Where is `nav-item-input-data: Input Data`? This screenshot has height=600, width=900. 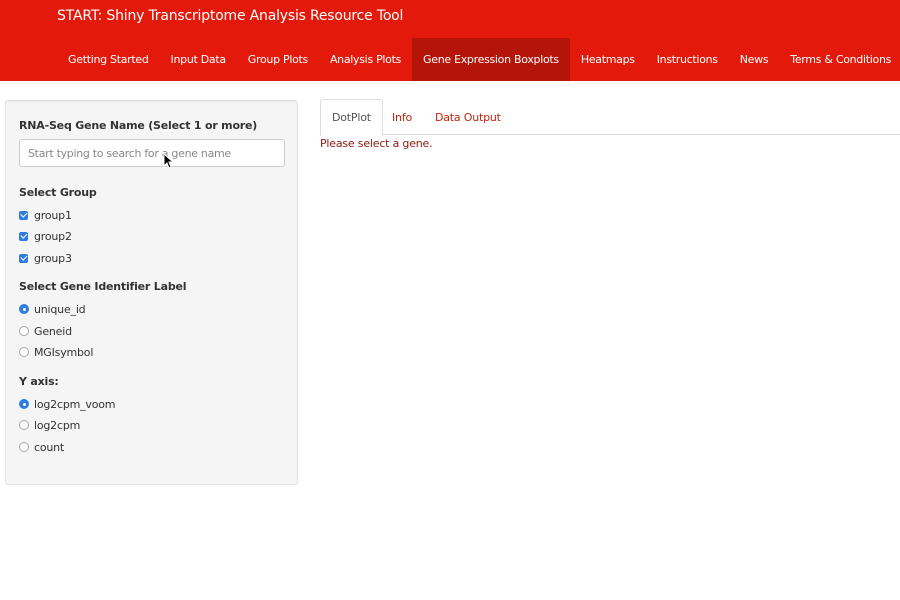
nav-item-input-data: Input Data is located at coordinates (198, 59).